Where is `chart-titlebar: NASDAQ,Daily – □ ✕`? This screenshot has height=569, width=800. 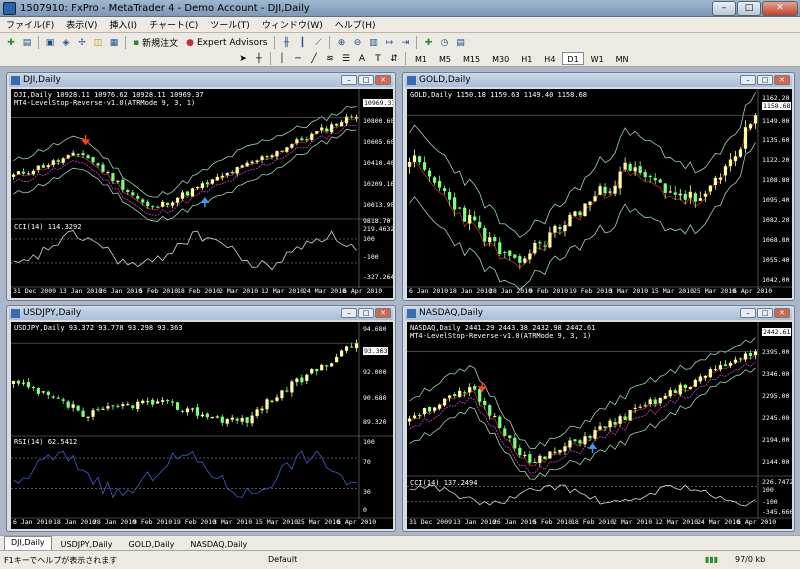 chart-titlebar: NASDAQ,Daily – □ ✕ is located at coordinates (598, 313).